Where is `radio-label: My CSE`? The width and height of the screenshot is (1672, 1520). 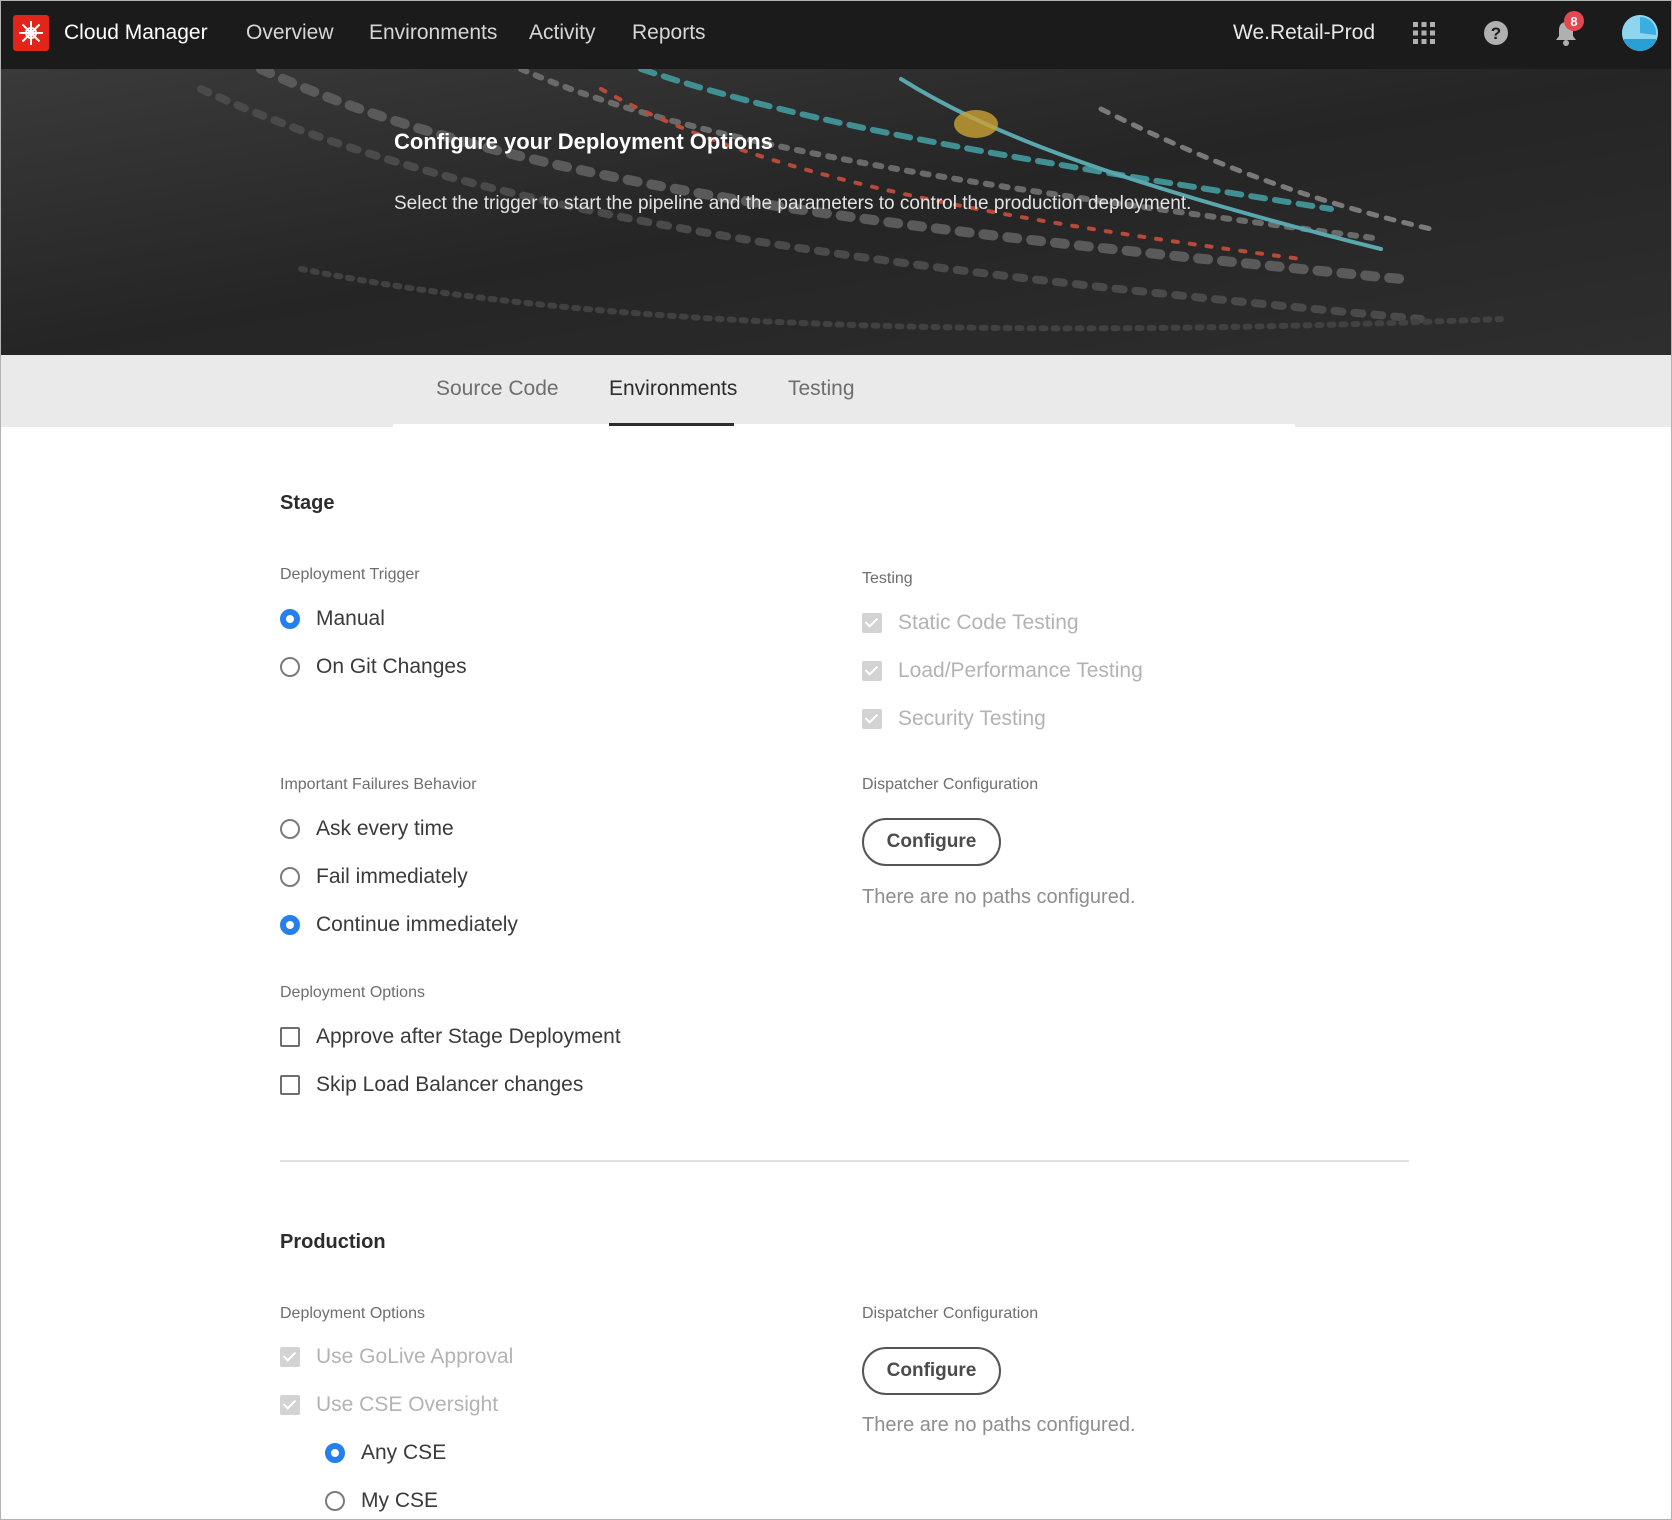
radio-label: My CSE is located at coordinates (400, 1500).